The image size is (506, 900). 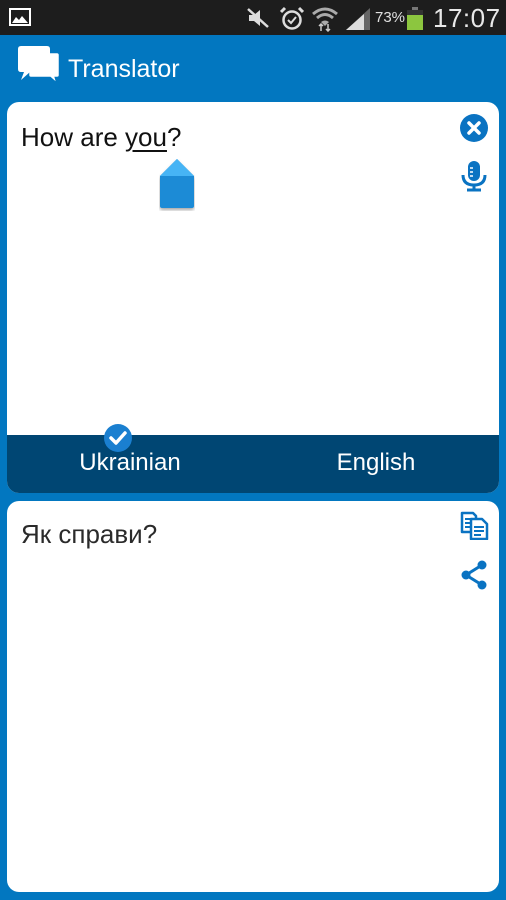 I want to click on microphone-icon, so click(x=474, y=176).